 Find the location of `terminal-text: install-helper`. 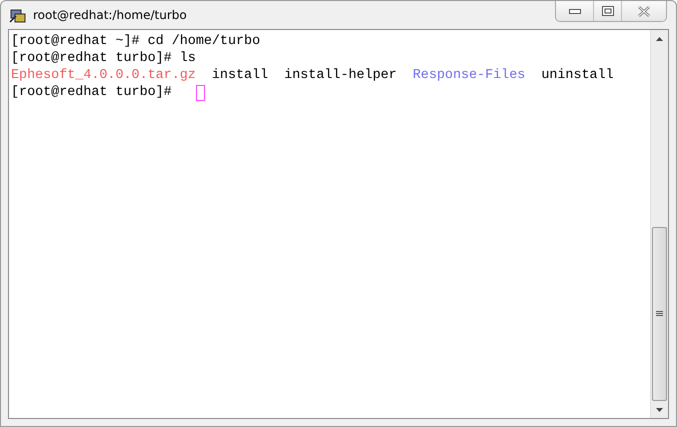

terminal-text: install-helper is located at coordinates (340, 75).